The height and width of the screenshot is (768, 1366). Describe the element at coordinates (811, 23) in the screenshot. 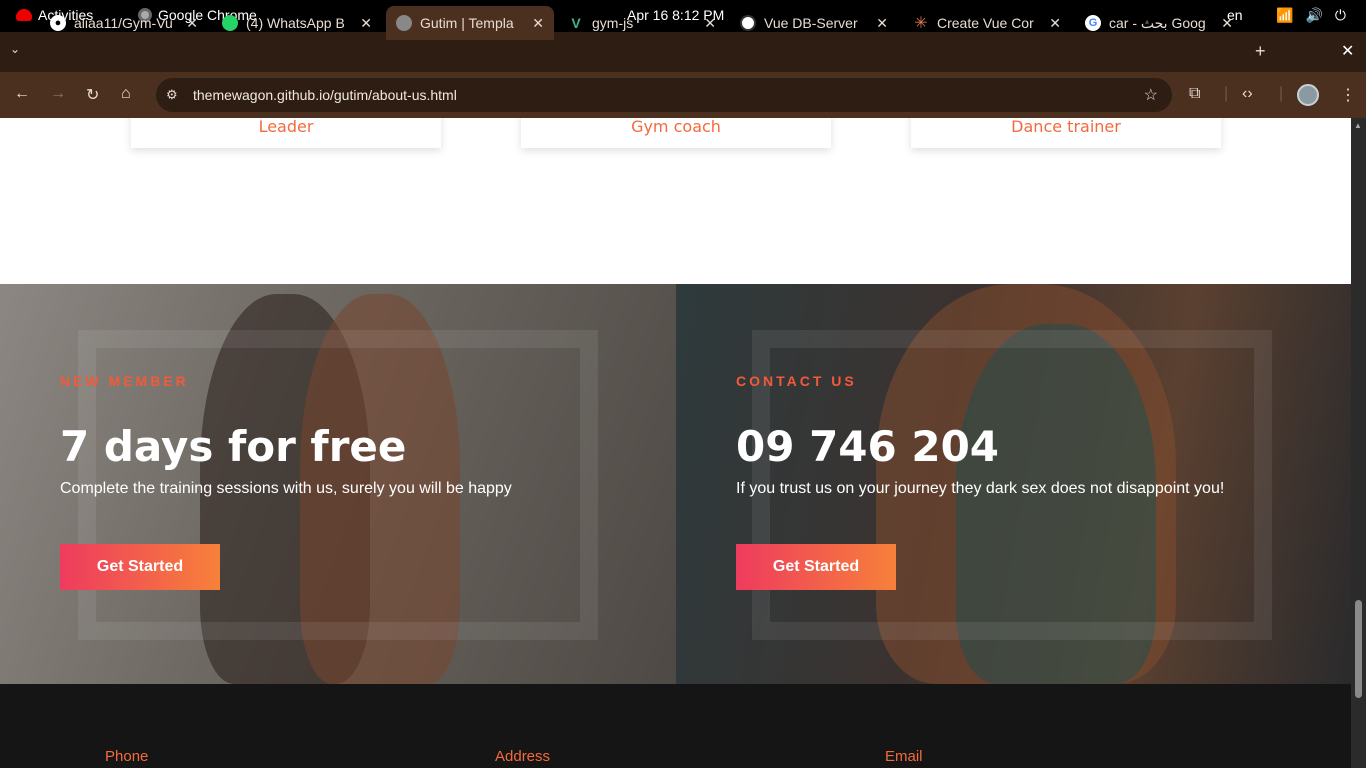

I see `tab-title: Vue DB-Server` at that location.